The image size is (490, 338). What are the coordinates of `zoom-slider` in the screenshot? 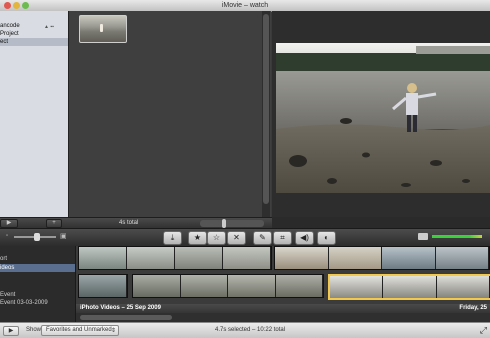 It's located at (35, 237).